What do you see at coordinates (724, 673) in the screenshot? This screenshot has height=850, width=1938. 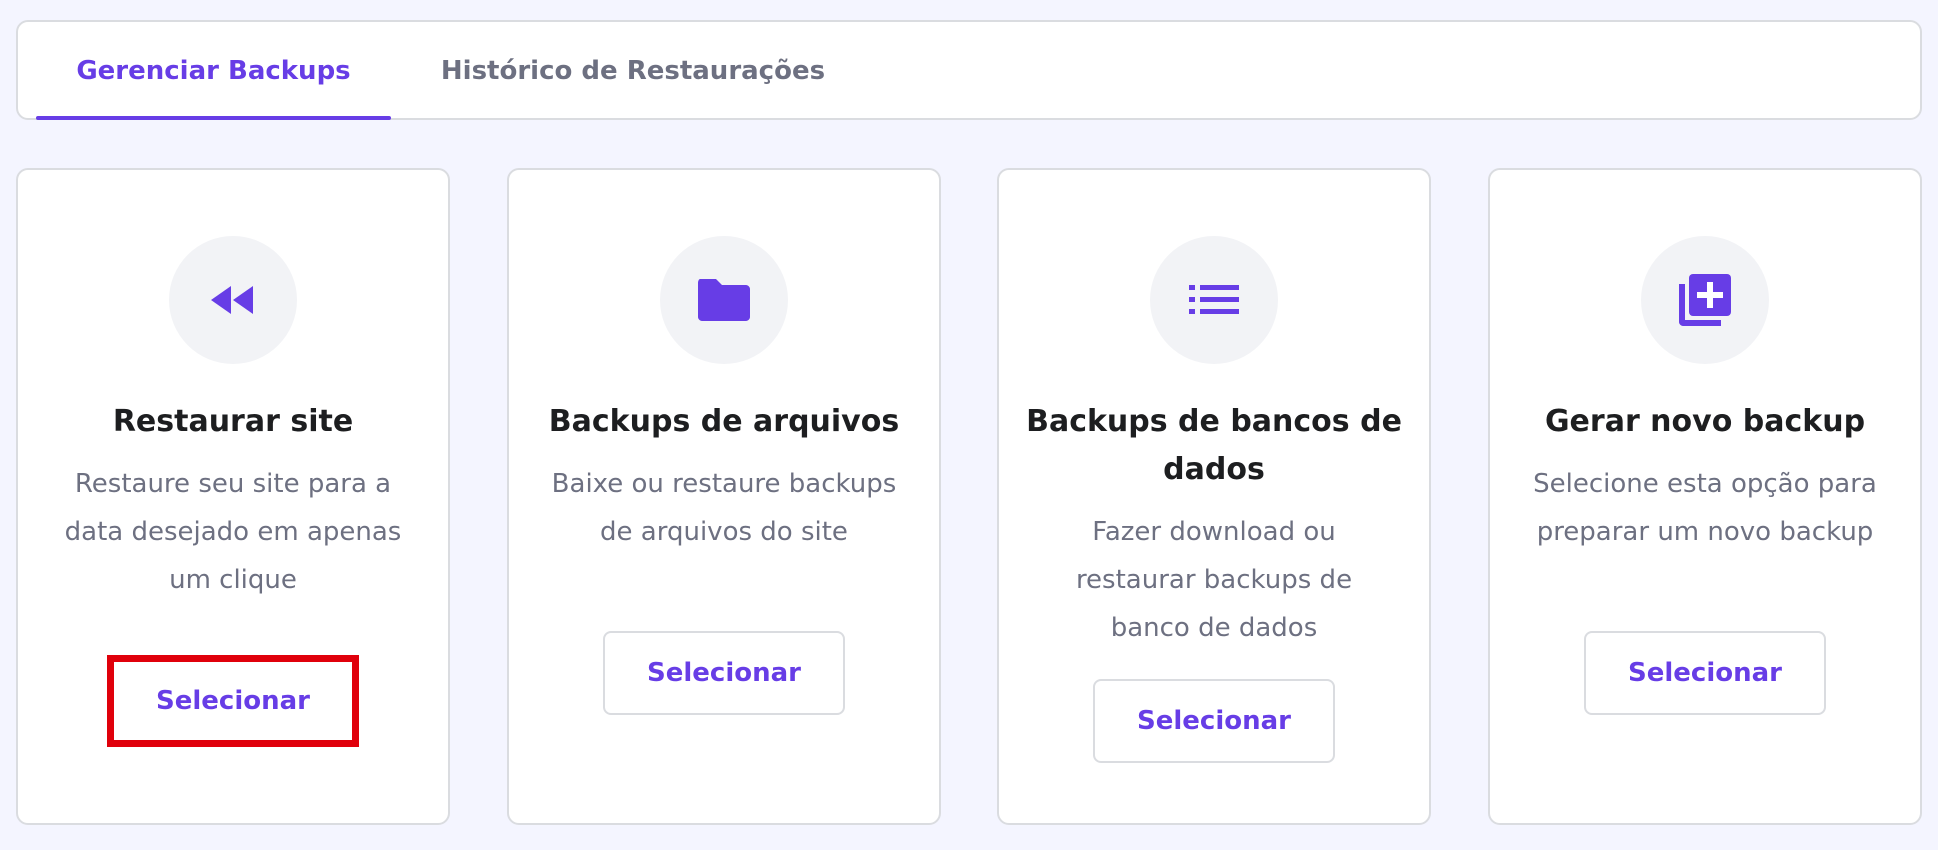 I see `select-button-backups-arquivos: Selecionar` at bounding box center [724, 673].